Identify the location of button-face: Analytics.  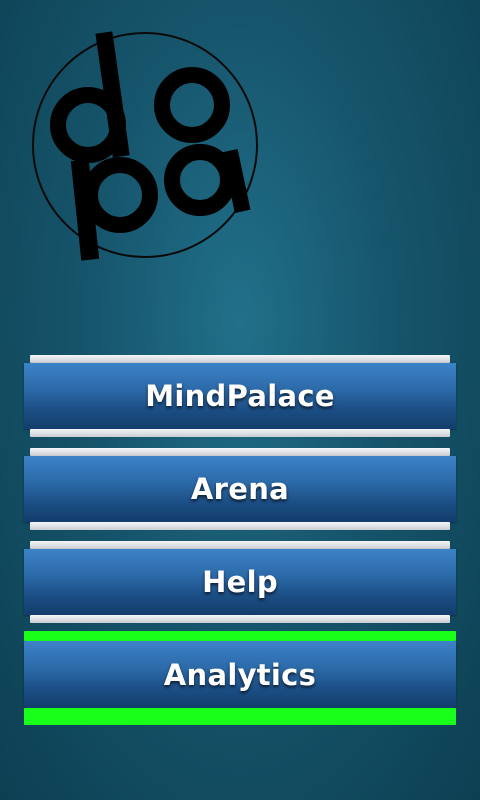
(240, 675).